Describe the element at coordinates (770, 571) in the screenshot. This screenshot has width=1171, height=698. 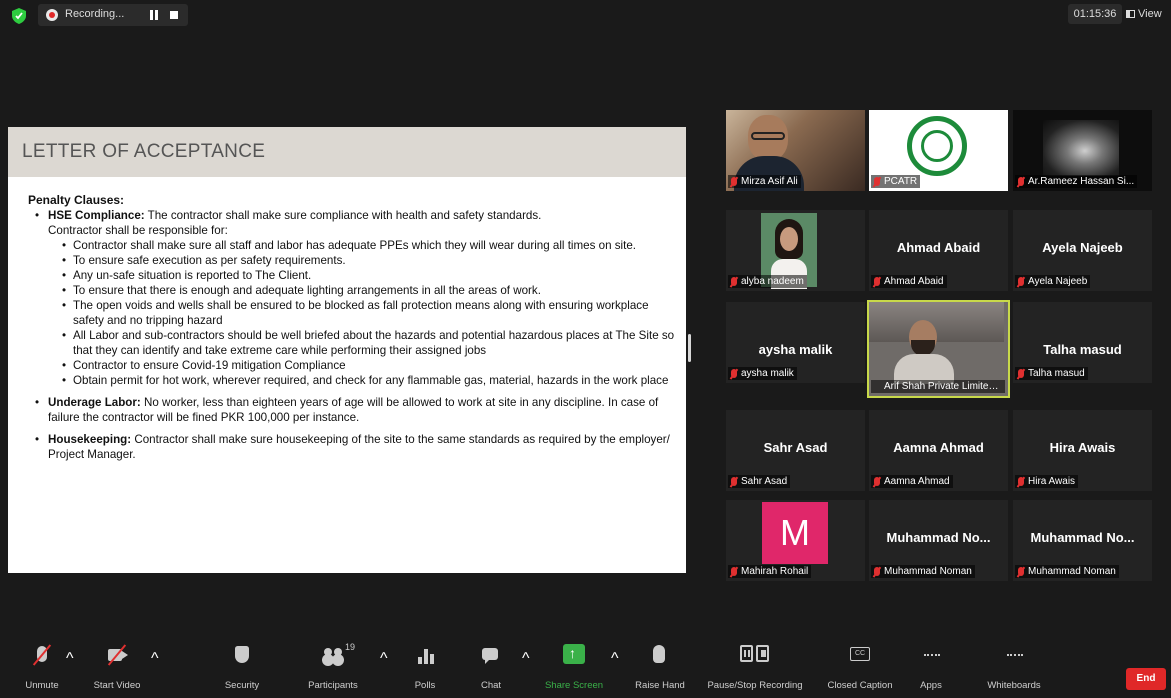
I see `participant-name-label: Mahirah Rohail` at that location.